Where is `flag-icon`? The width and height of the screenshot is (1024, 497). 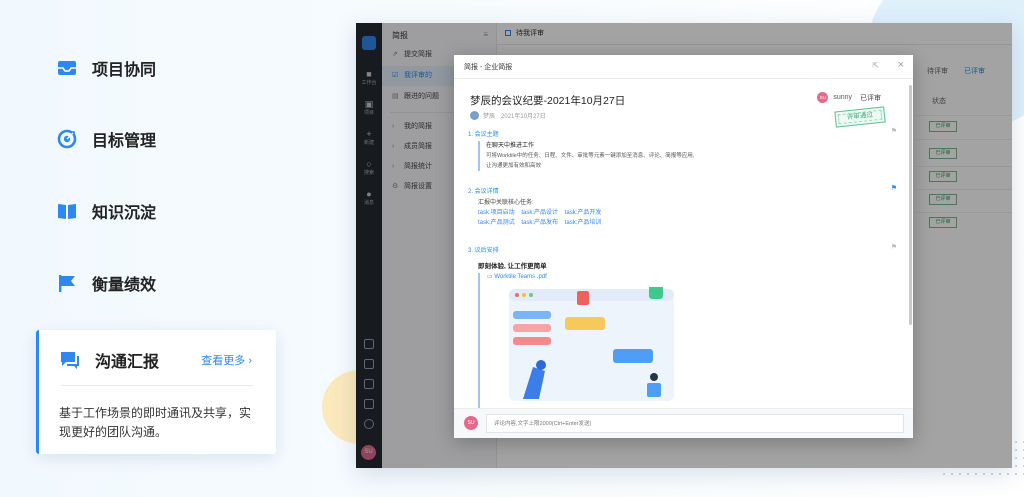
flag-icon is located at coordinates (67, 283).